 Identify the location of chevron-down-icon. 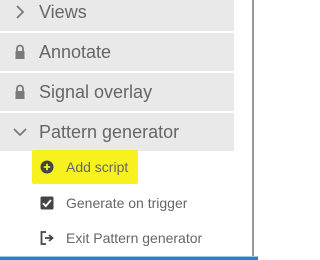
(20, 132).